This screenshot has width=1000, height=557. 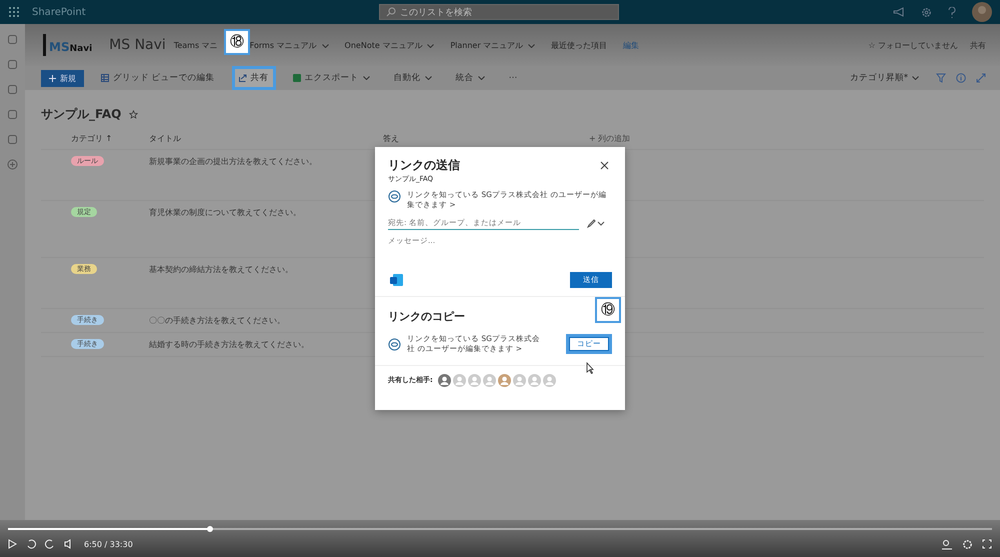 I want to click on step-callout: ⑱, so click(x=237, y=42).